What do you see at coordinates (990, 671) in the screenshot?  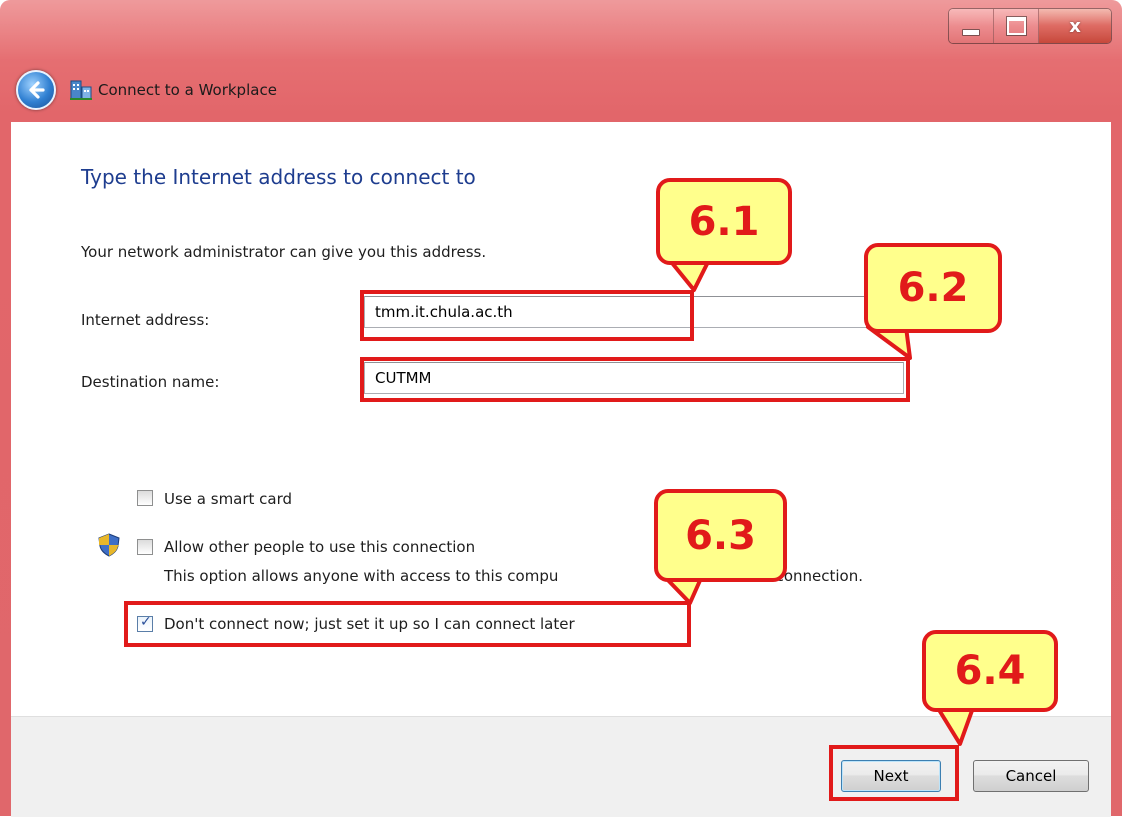 I see `callout-6-4: 6.4` at bounding box center [990, 671].